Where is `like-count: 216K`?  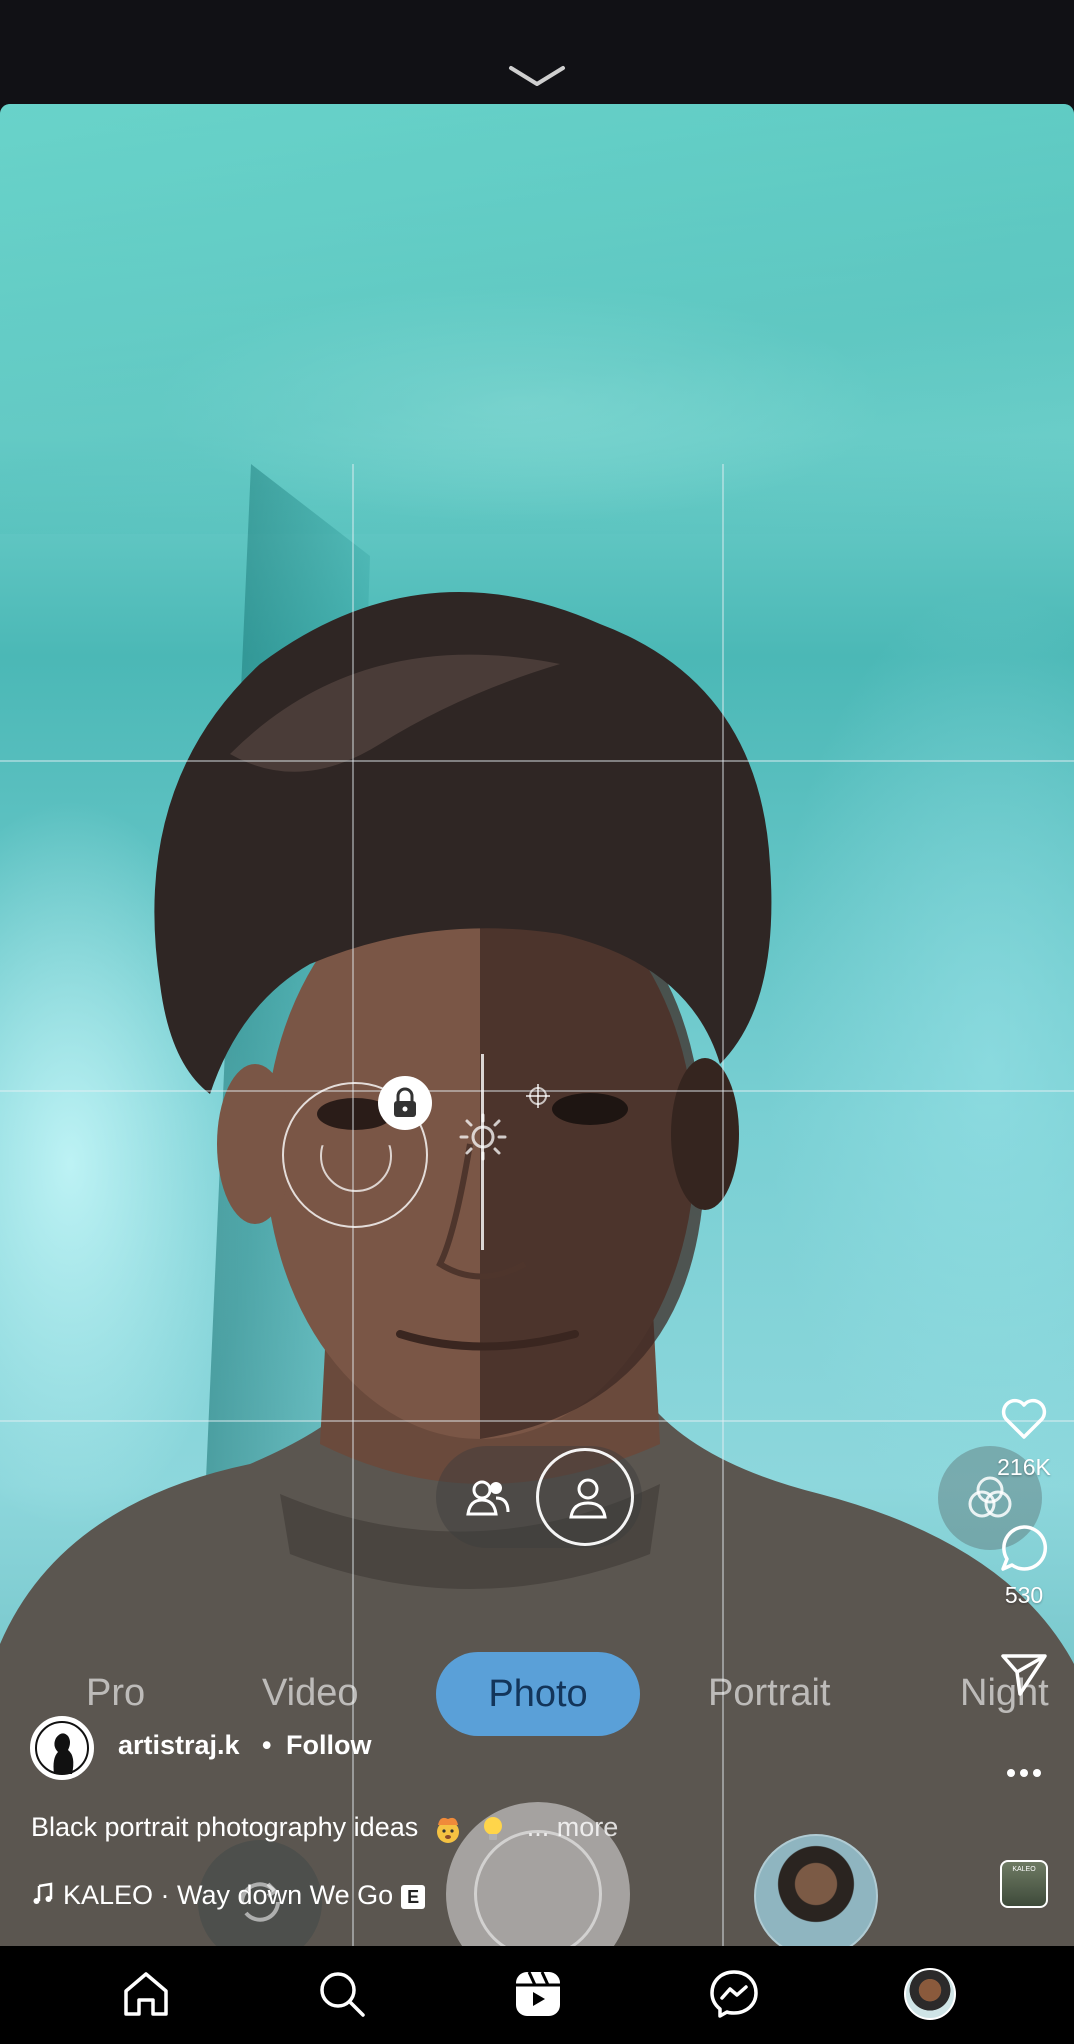
like-count: 216K is located at coordinates (1024, 1467).